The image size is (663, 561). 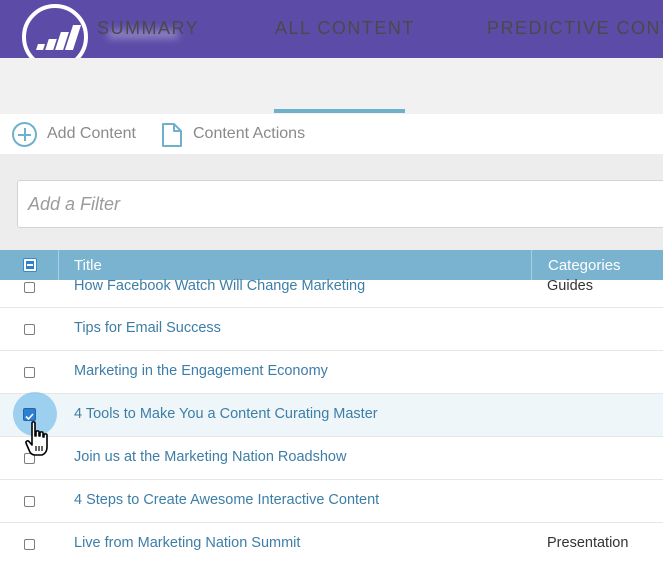 I want to click on document-icon, so click(x=172, y=135).